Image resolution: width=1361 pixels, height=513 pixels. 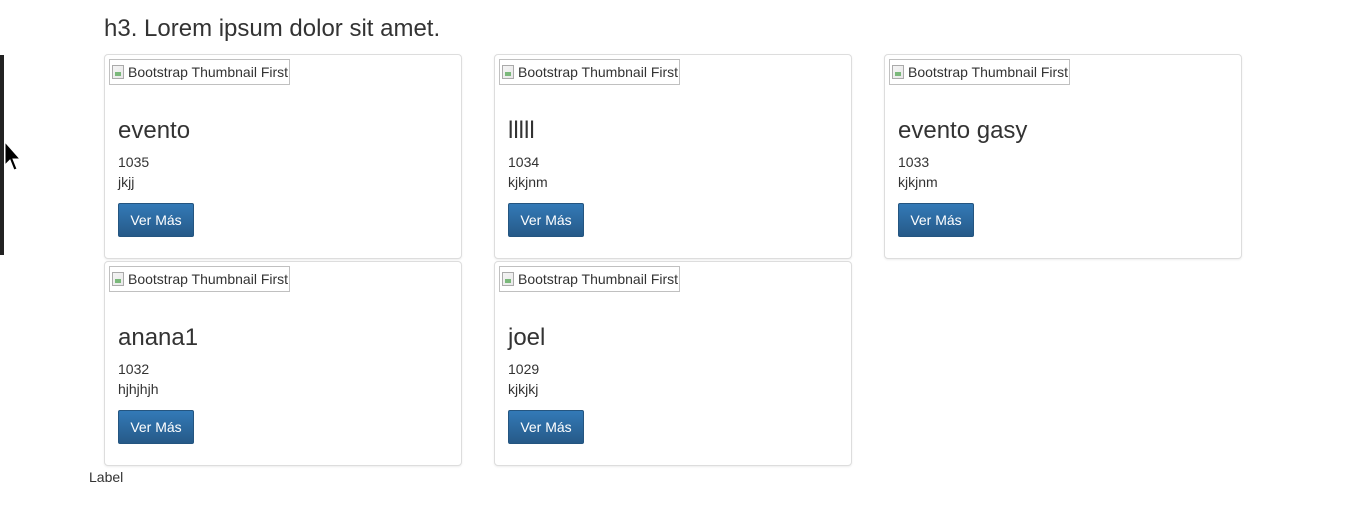 What do you see at coordinates (12, 156) in the screenshot?
I see `mouse-pointer-icon` at bounding box center [12, 156].